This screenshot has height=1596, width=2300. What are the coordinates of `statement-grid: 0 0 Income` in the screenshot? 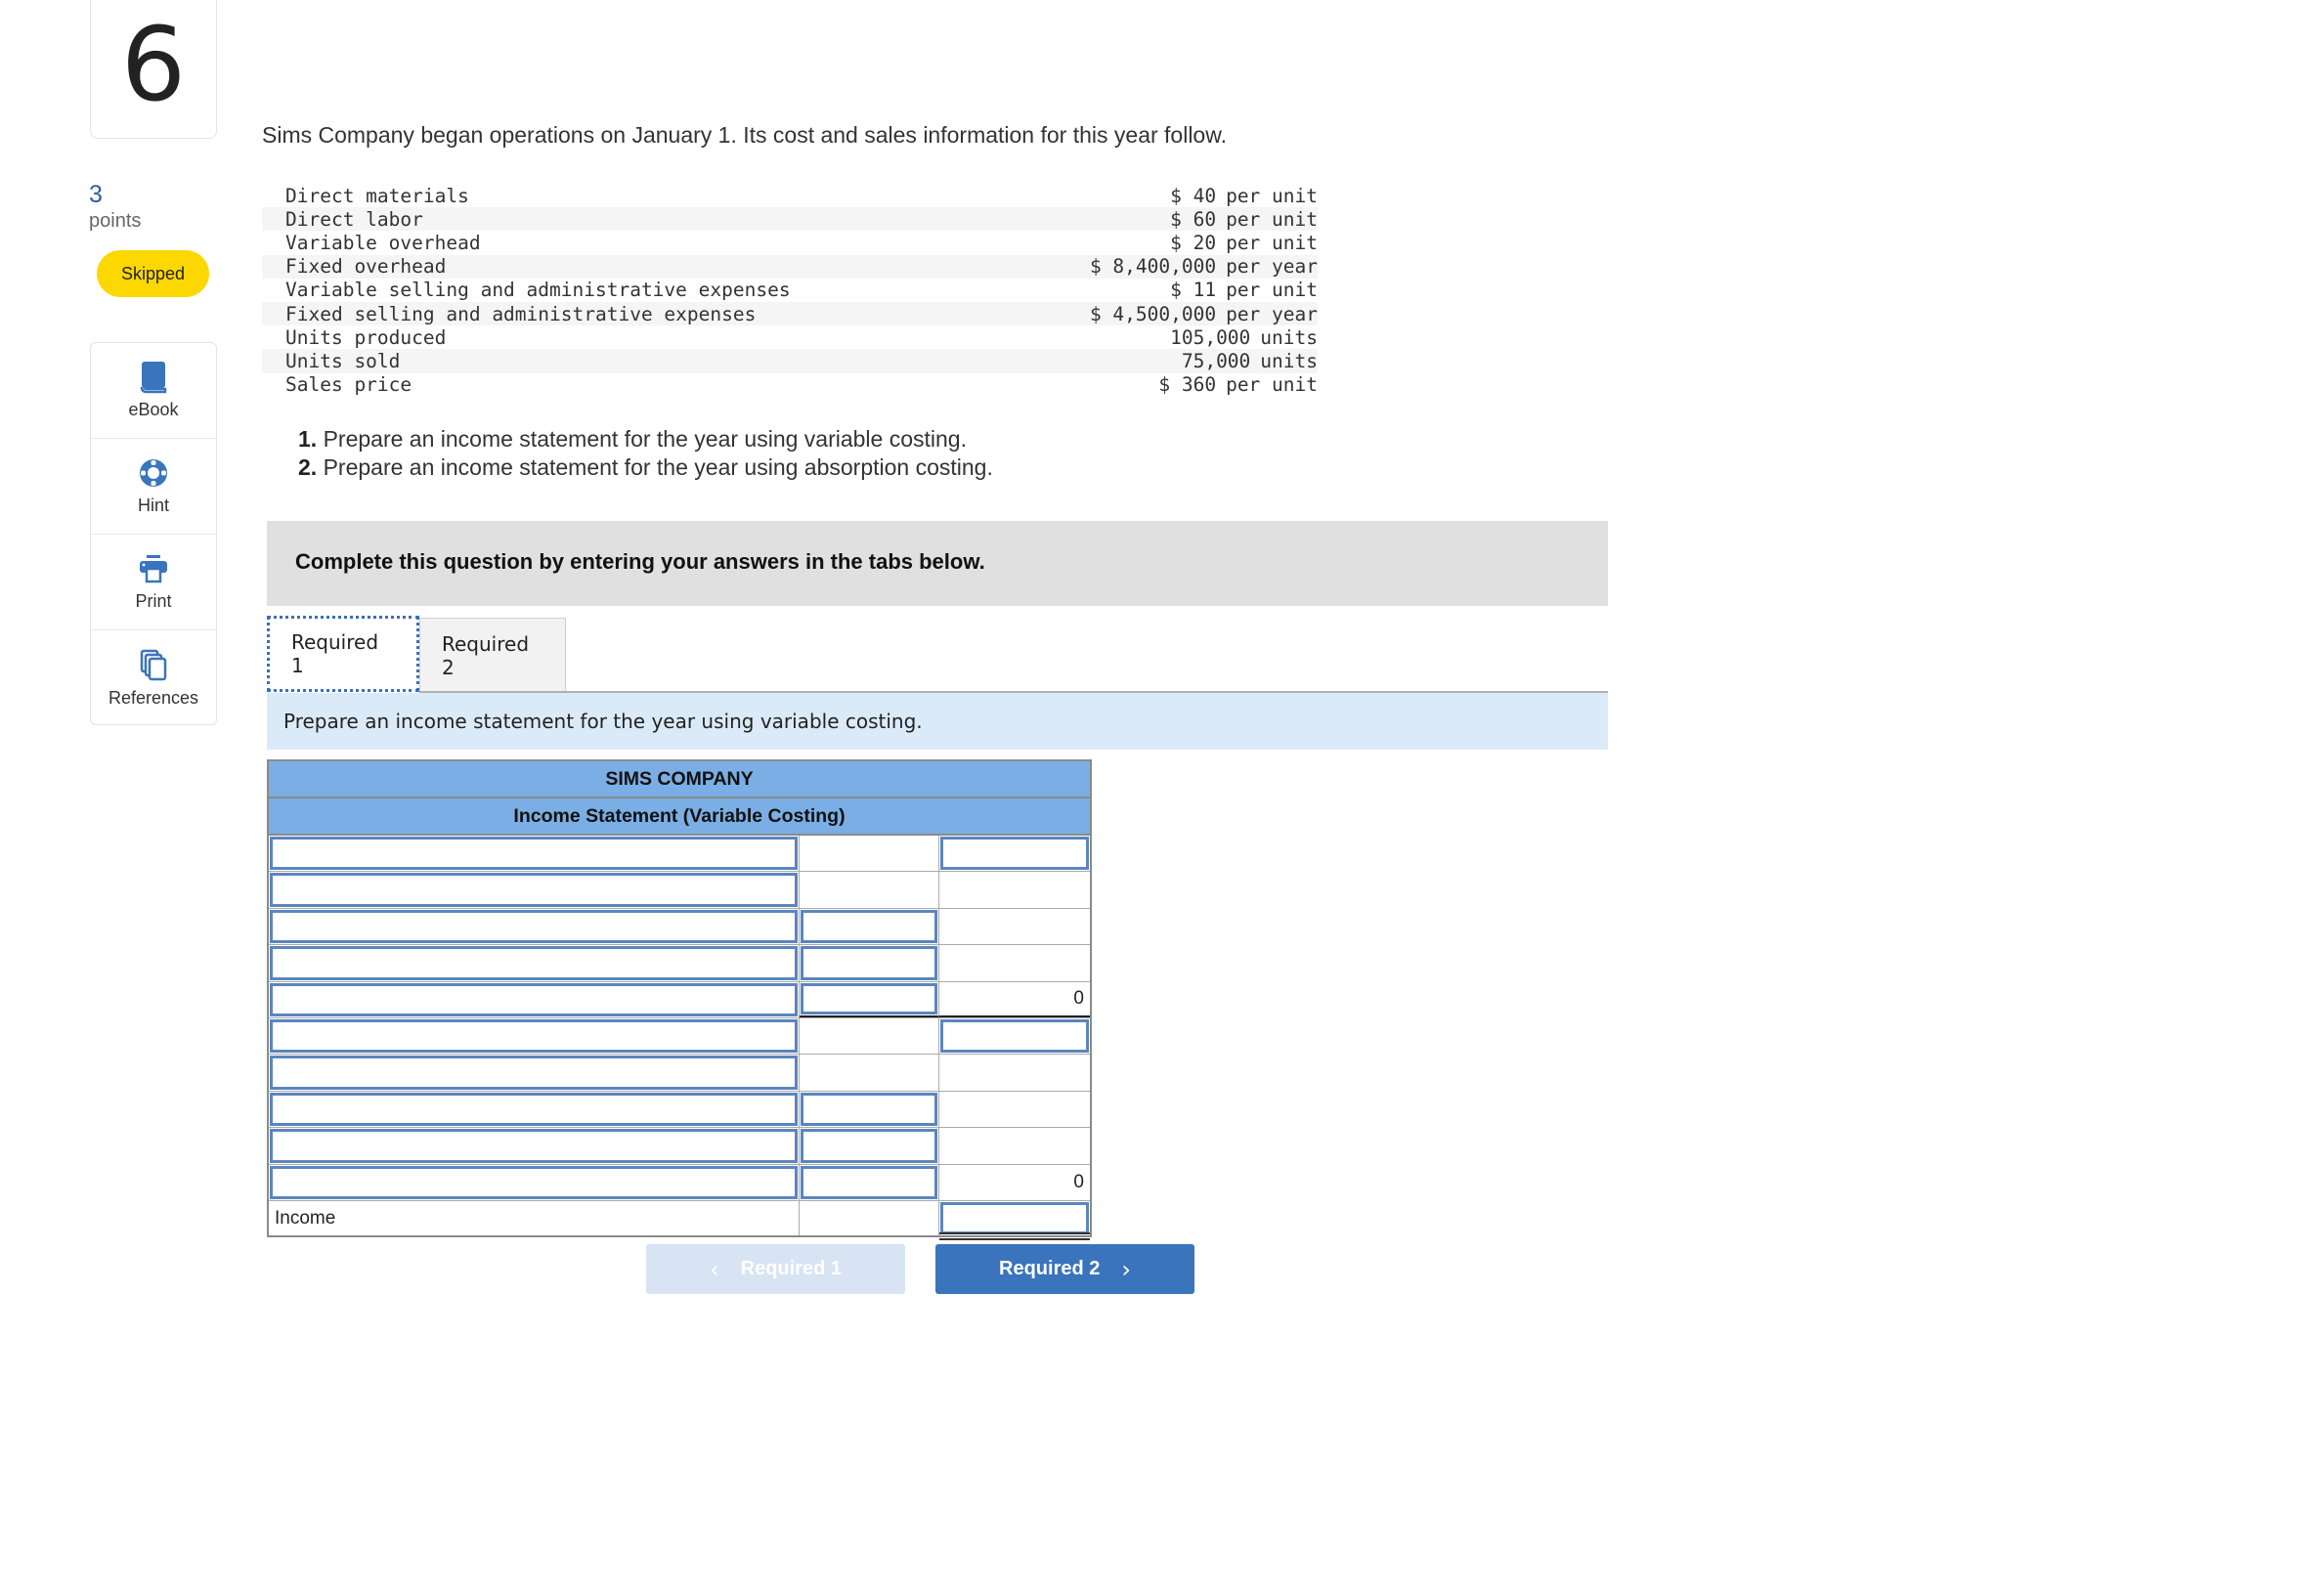 It's located at (679, 1037).